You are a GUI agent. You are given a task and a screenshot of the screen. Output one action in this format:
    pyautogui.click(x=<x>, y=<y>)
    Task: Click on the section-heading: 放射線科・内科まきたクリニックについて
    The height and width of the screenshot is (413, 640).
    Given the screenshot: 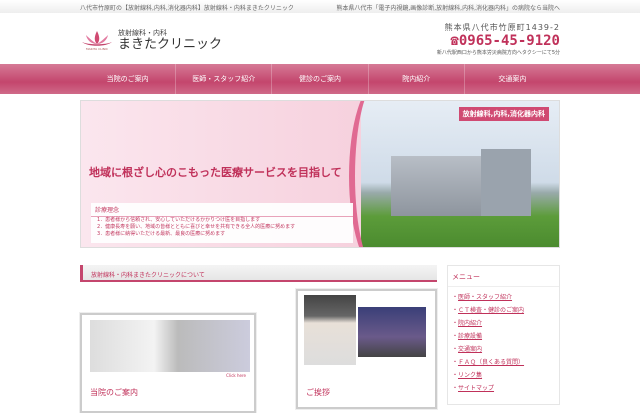 What is the action you would take?
    pyautogui.click(x=258, y=273)
    